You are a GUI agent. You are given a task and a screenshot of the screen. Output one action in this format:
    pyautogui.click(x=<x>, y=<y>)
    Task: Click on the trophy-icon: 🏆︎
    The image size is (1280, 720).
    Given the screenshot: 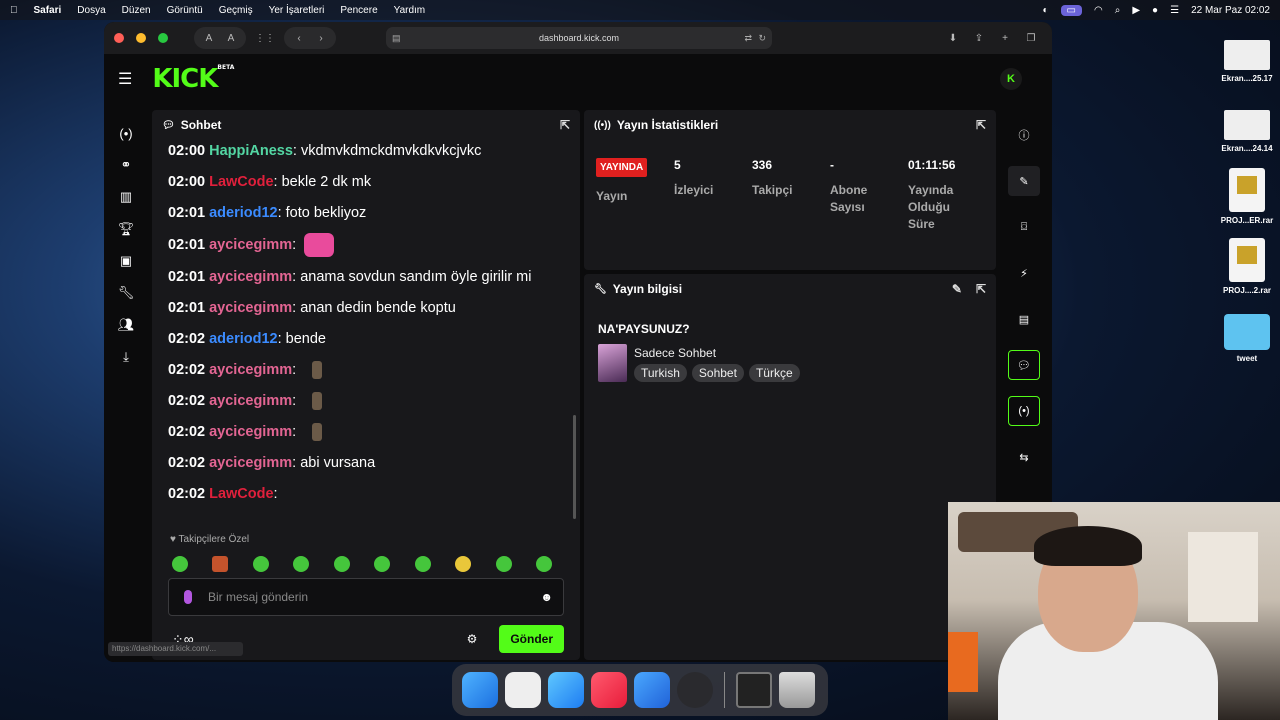 What is the action you would take?
    pyautogui.click(x=126, y=229)
    